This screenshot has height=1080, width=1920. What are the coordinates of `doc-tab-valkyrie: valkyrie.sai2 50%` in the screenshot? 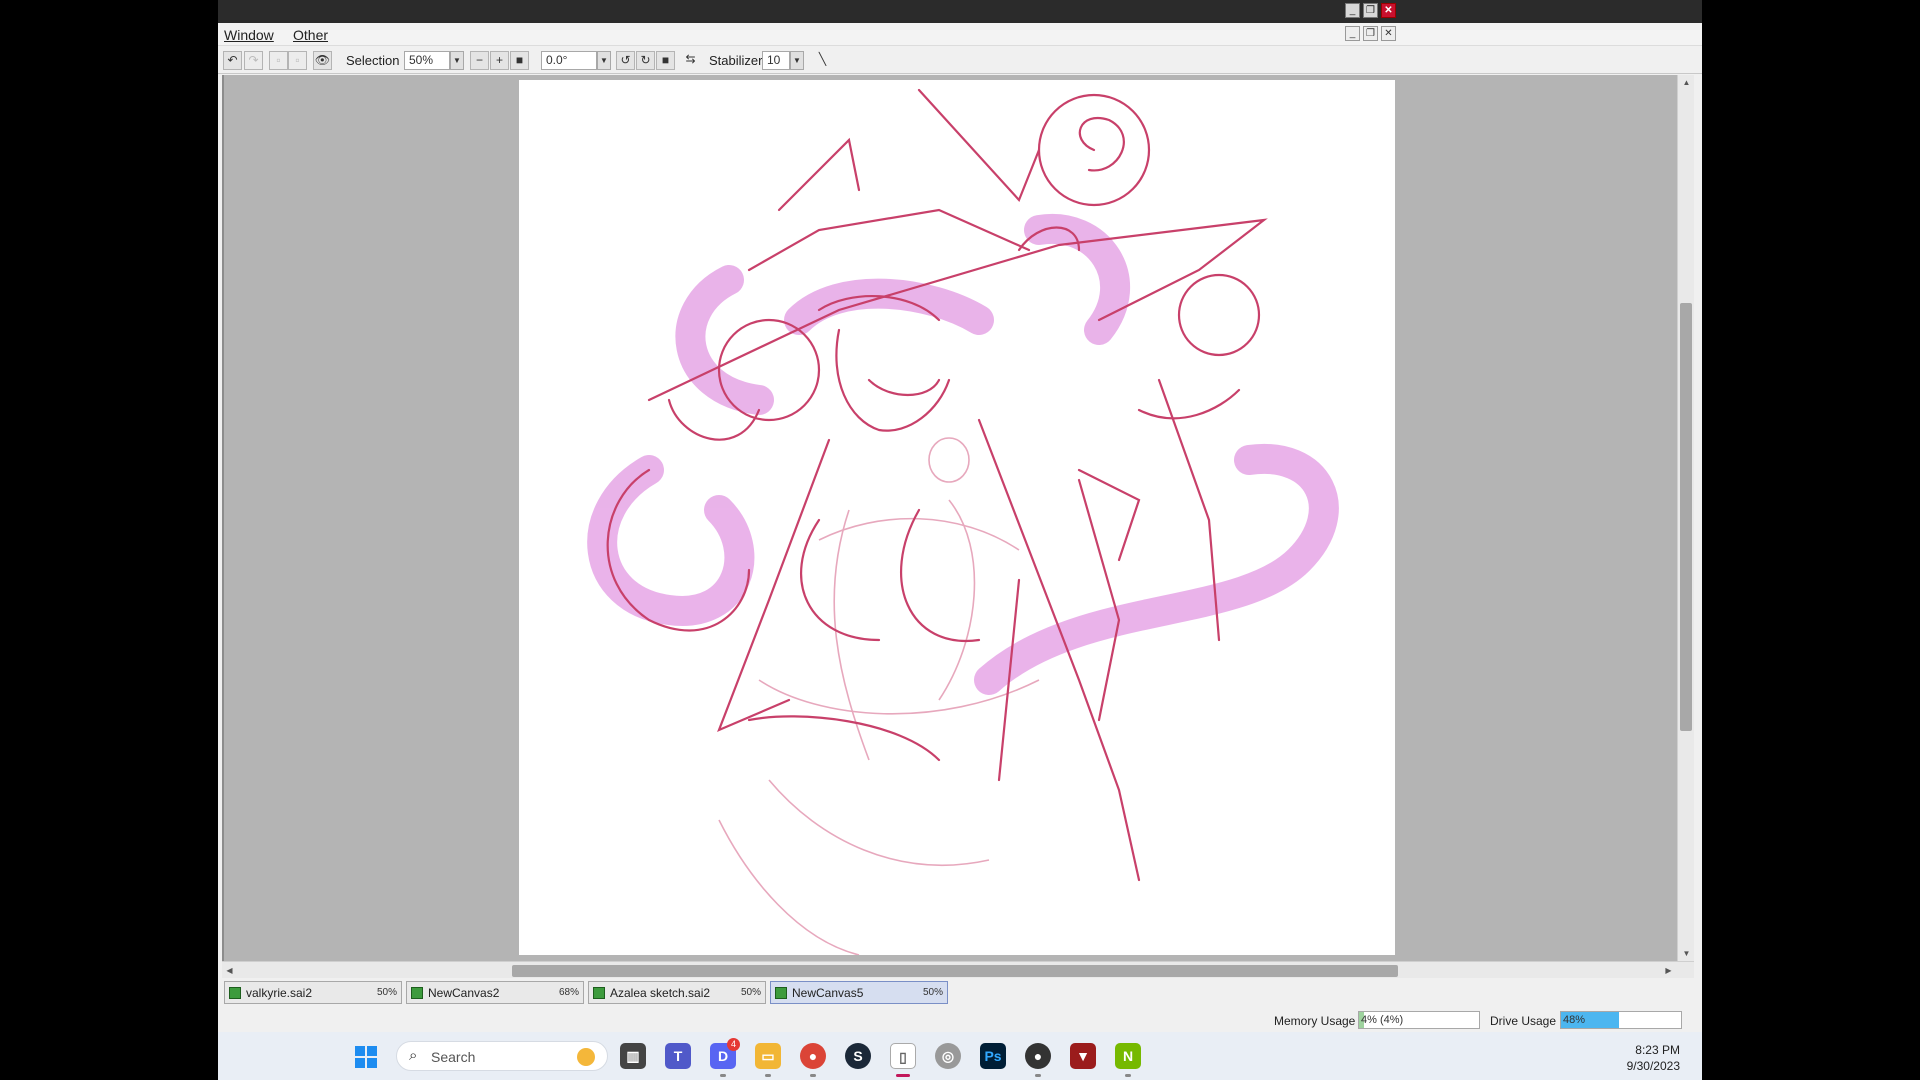 It's located at (313, 992).